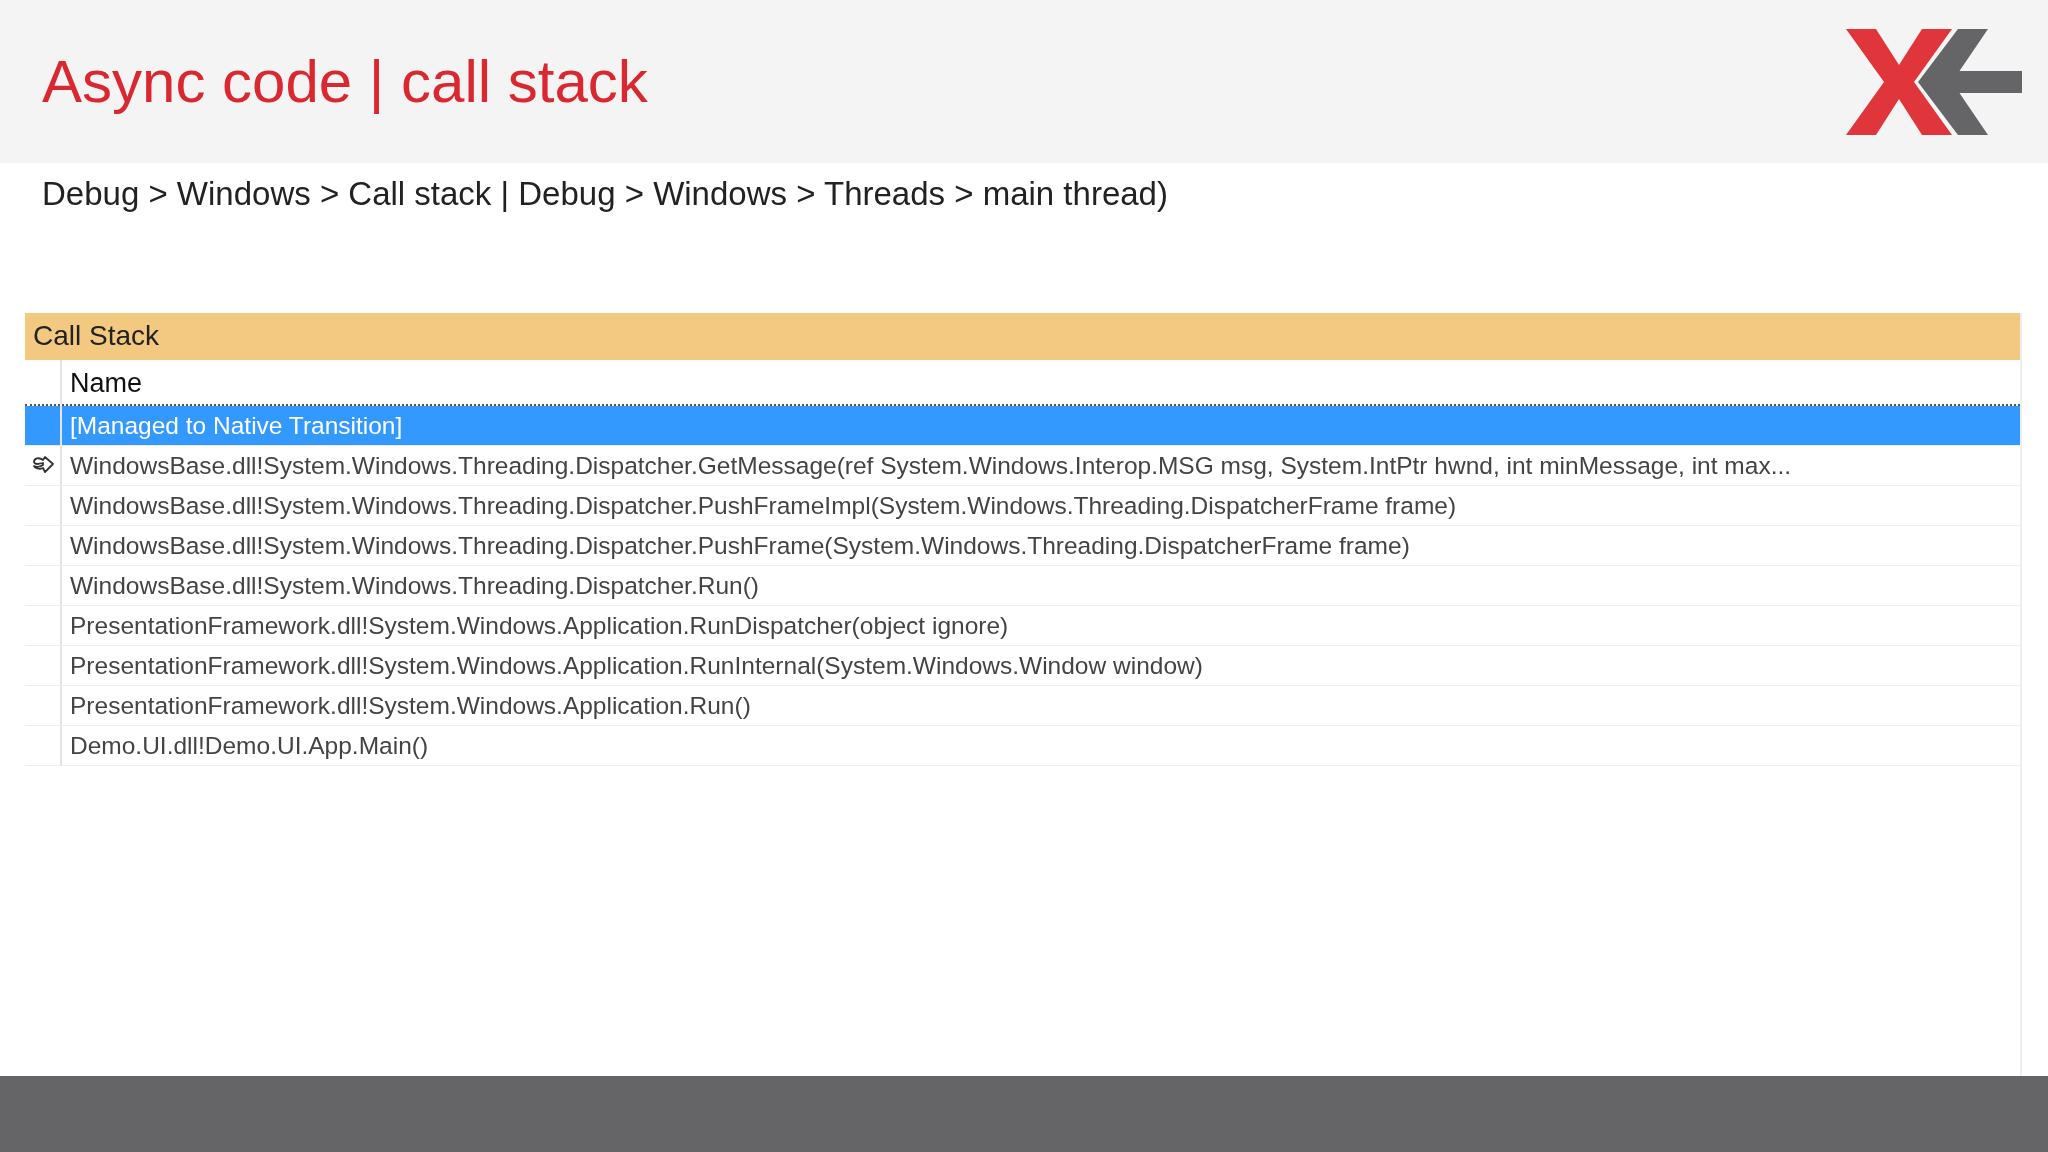  What do you see at coordinates (1022, 745) in the screenshot?
I see `stack-frame-row: Demo.UI.dll!Demo.UI.App.Main()` at bounding box center [1022, 745].